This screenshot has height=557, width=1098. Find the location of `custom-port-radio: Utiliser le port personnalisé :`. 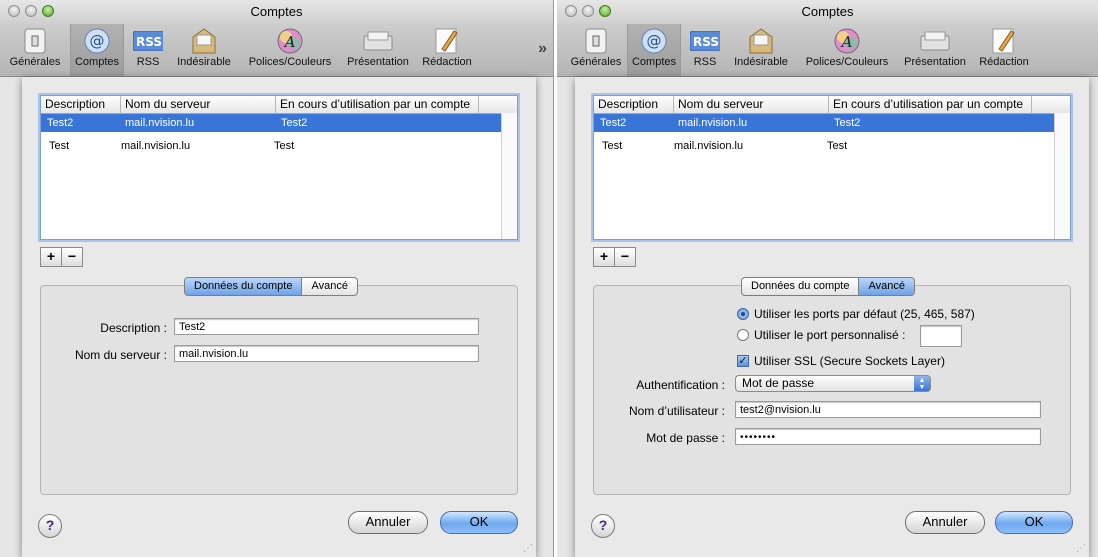

custom-port-radio: Utiliser le port personnalisé : is located at coordinates (821, 335).